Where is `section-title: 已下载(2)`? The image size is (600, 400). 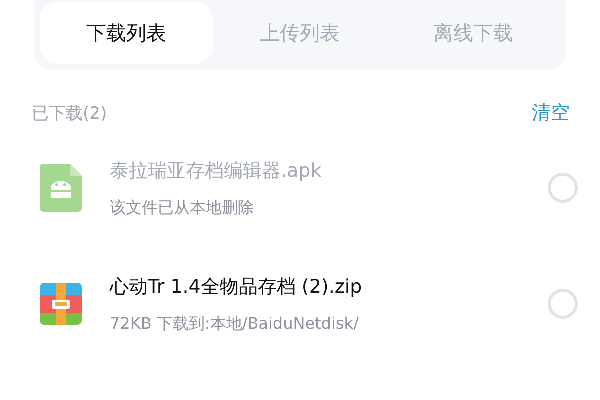 section-title: 已下载(2) is located at coordinates (70, 113).